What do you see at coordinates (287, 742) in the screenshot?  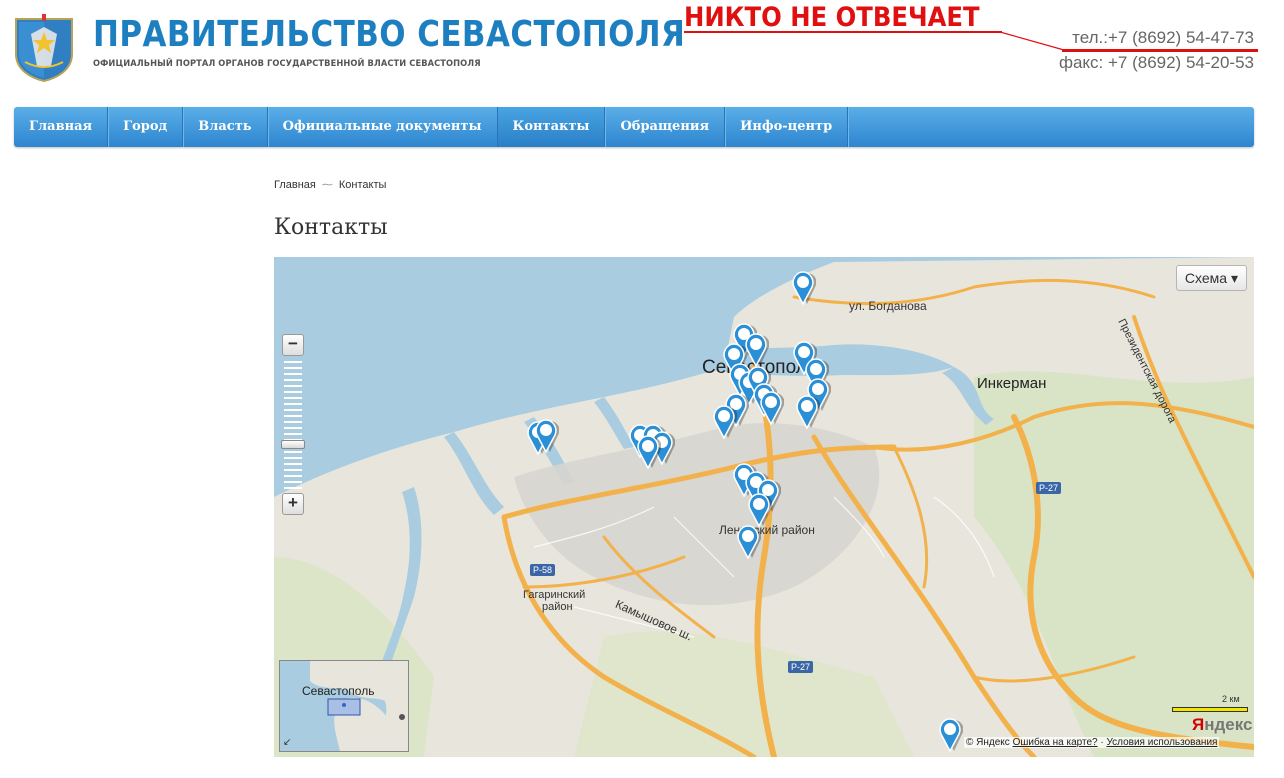 I see `minimap-collapse-icon: ↙` at bounding box center [287, 742].